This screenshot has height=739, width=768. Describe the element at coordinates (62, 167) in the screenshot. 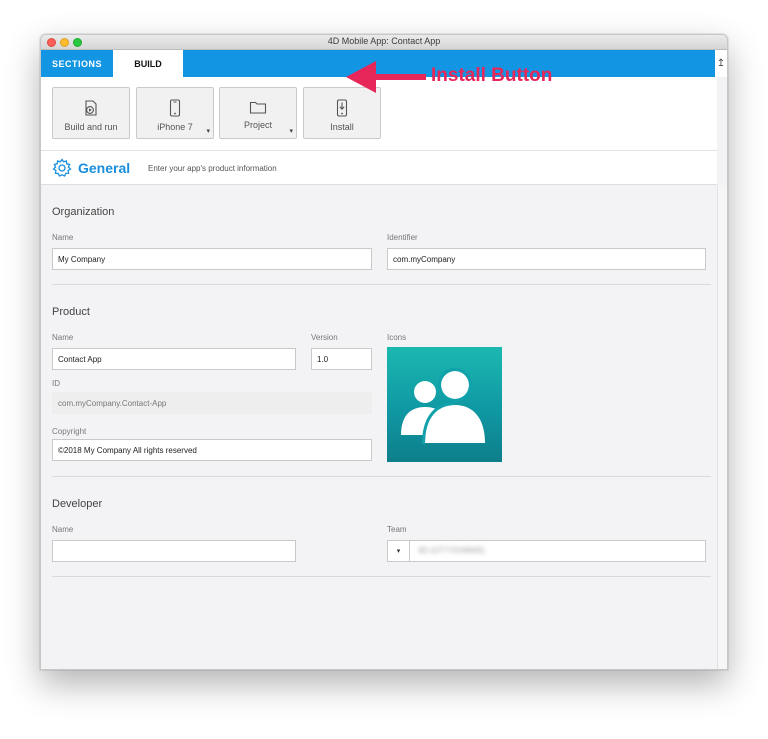

I see `gear-icon` at that location.